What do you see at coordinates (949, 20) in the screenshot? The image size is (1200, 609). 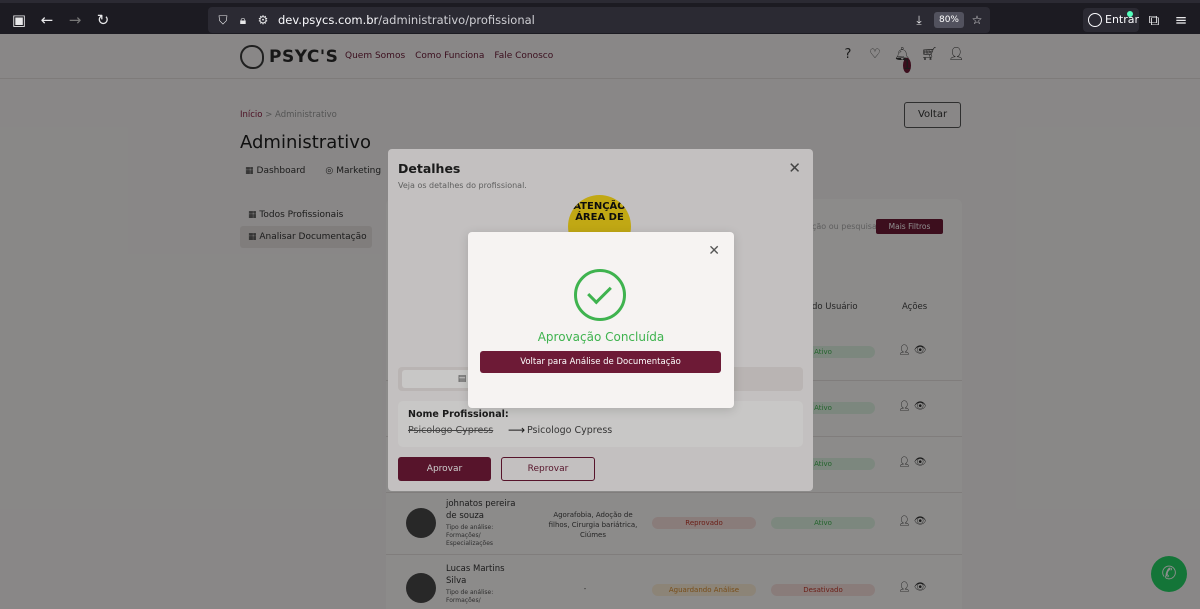 I see `zoom-level: 80%` at bounding box center [949, 20].